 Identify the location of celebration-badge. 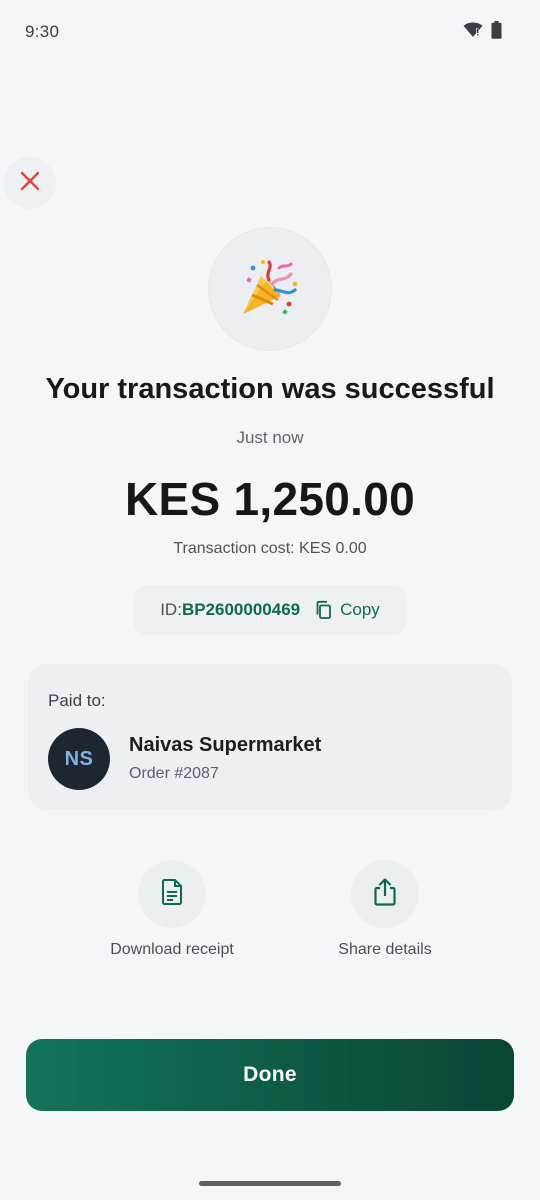
(270, 289).